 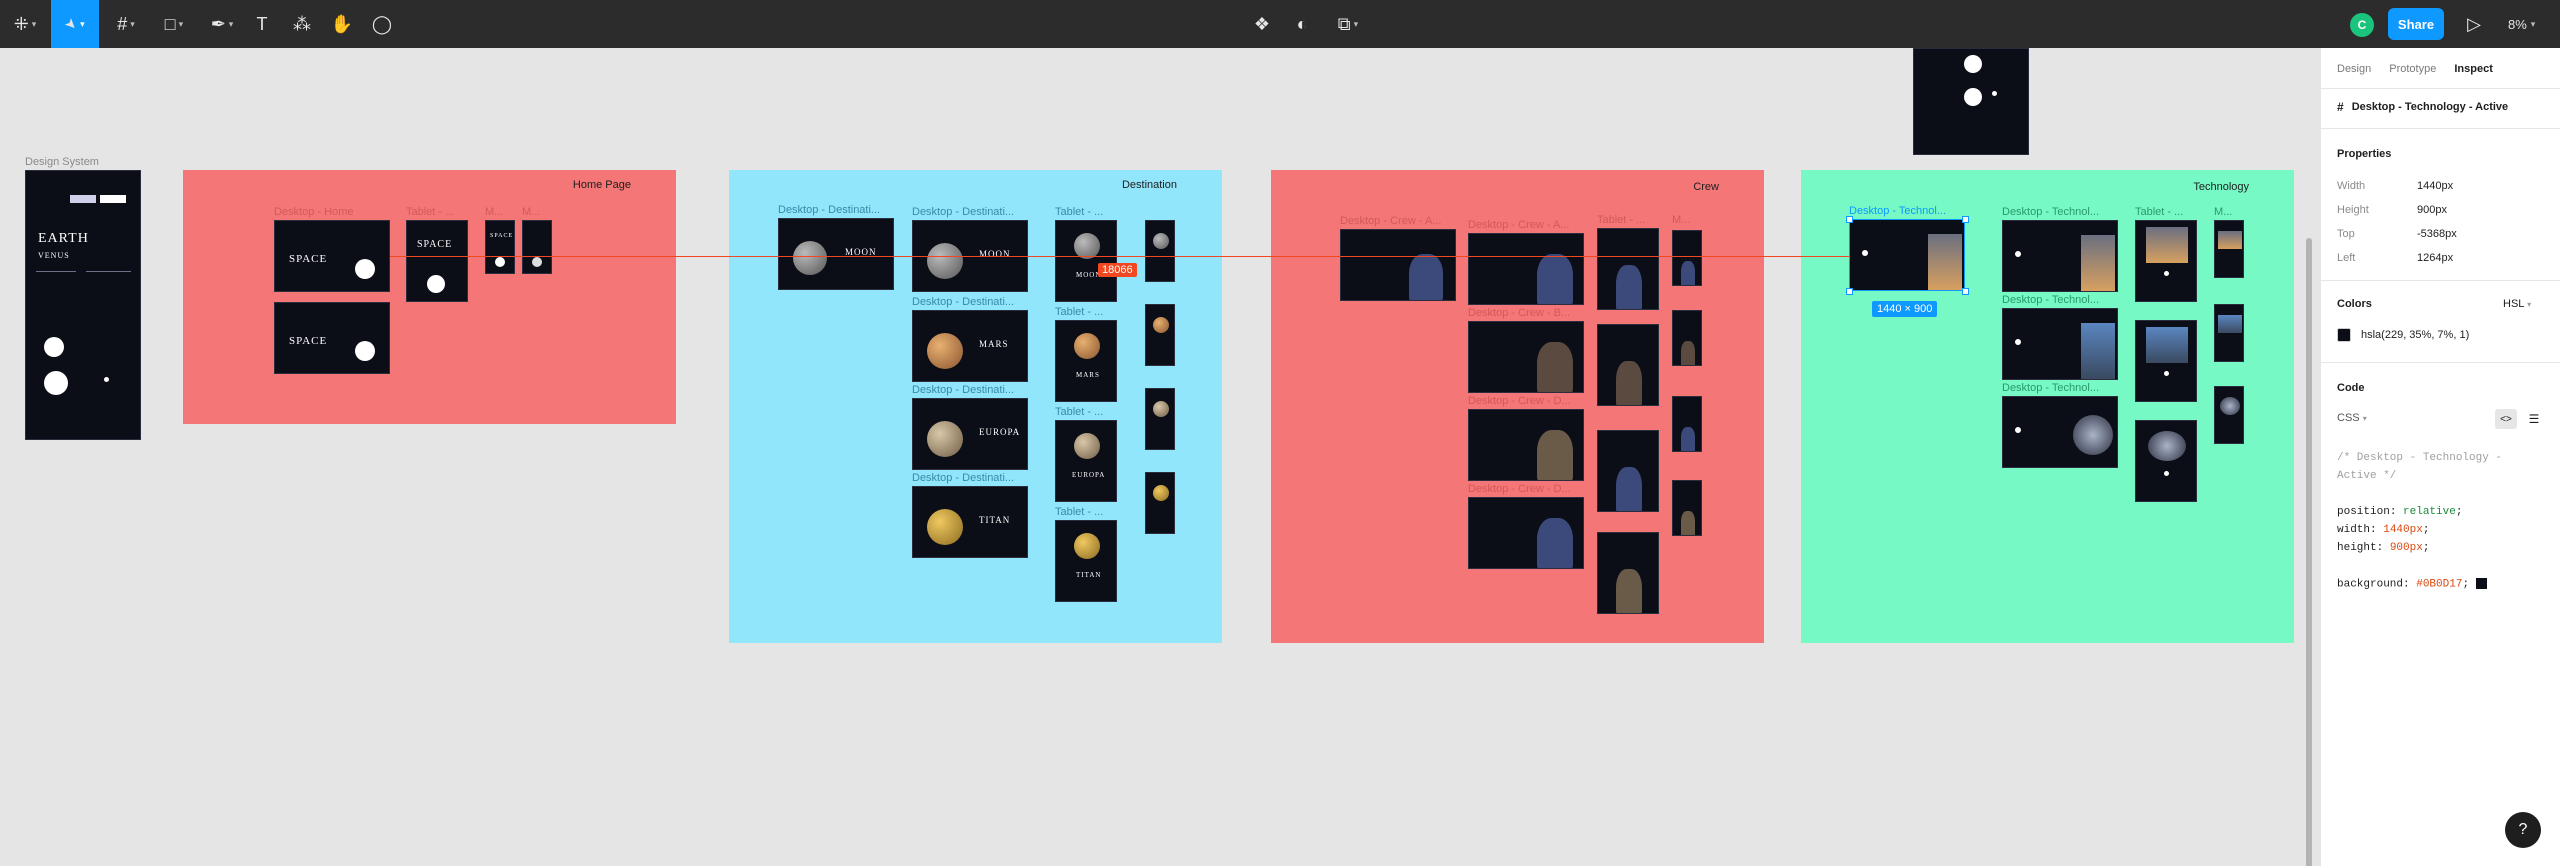 I want to click on main-menu-button: ⁜ ▾, so click(x=25, y=24).